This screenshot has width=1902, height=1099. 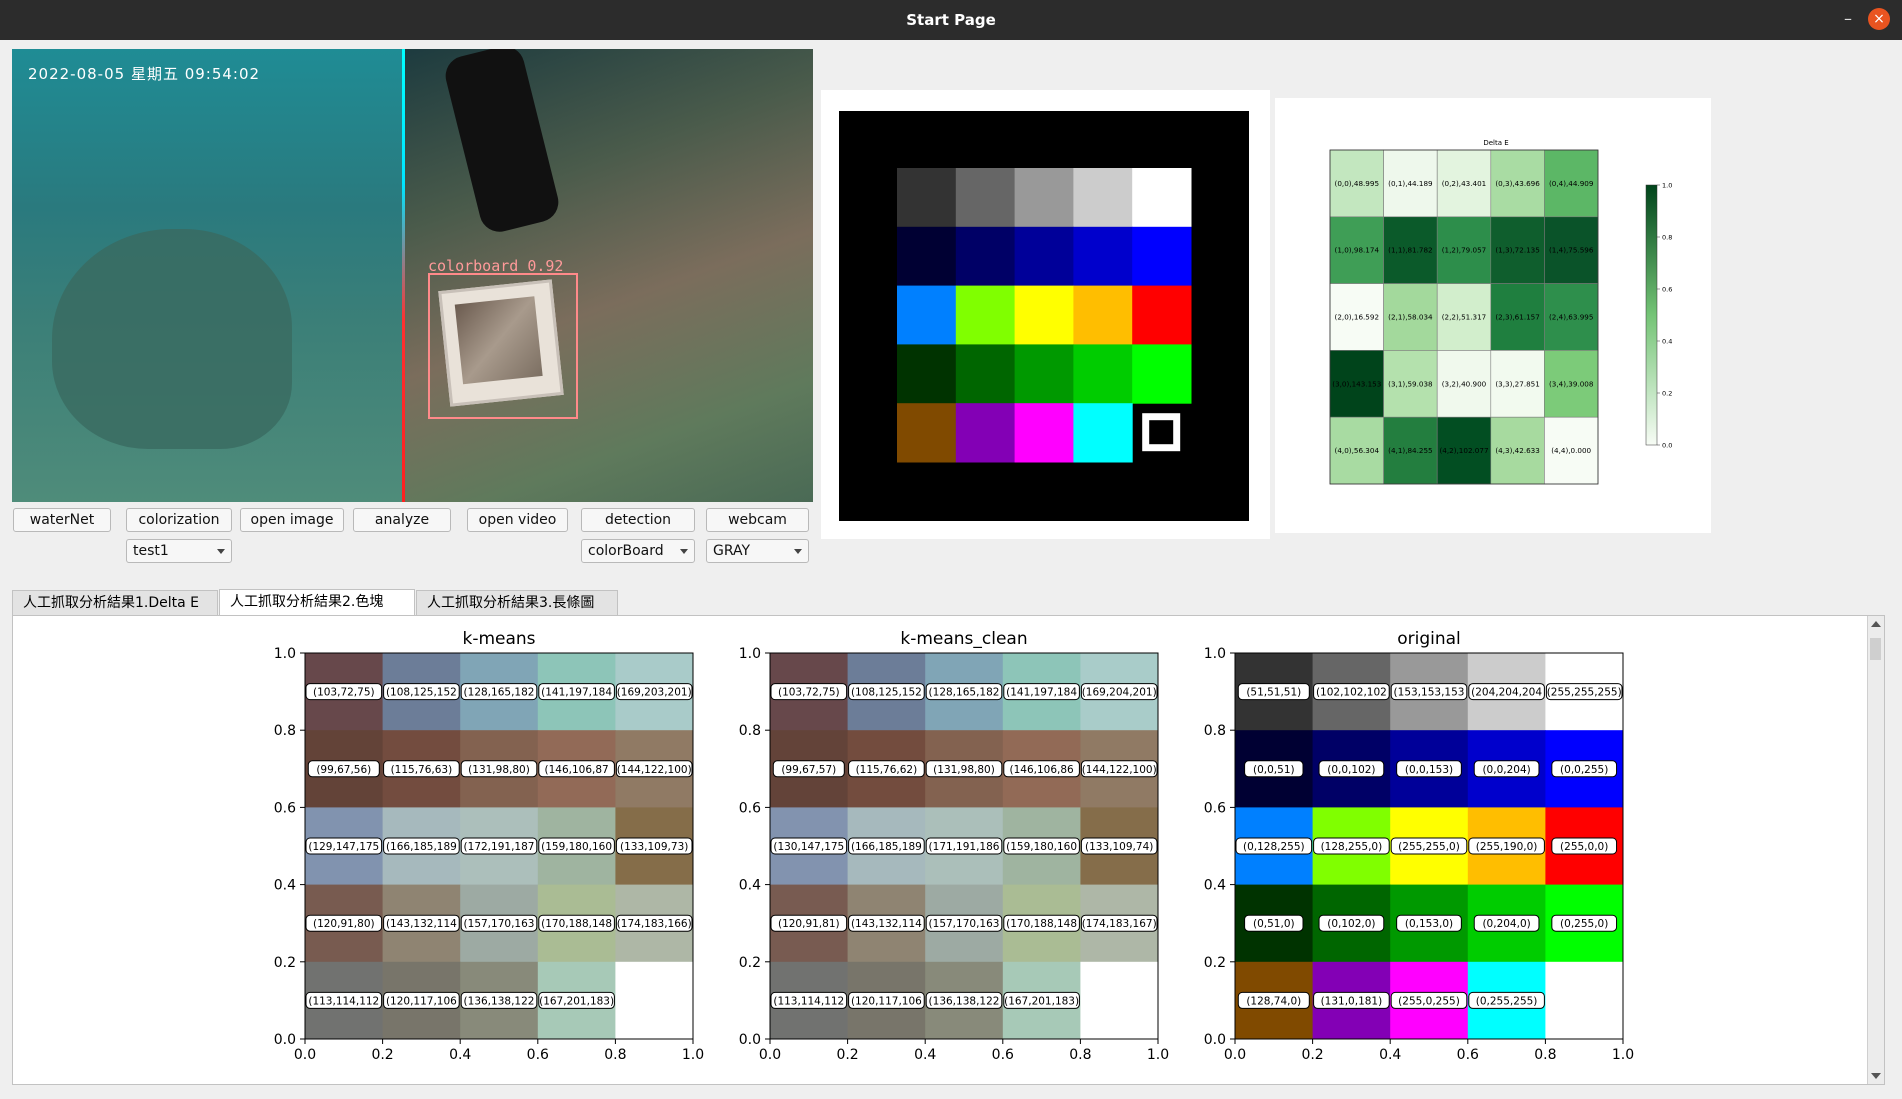 What do you see at coordinates (732, 551) in the screenshot?
I see `mode-select-value: GRAY` at bounding box center [732, 551].